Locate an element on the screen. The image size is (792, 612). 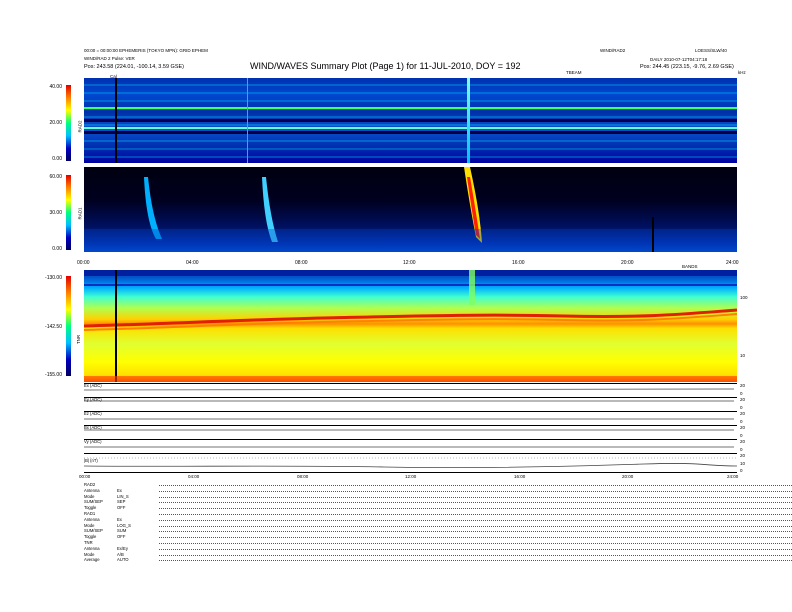
bottom-time-0: 00:00 is located at coordinates (85, 476).